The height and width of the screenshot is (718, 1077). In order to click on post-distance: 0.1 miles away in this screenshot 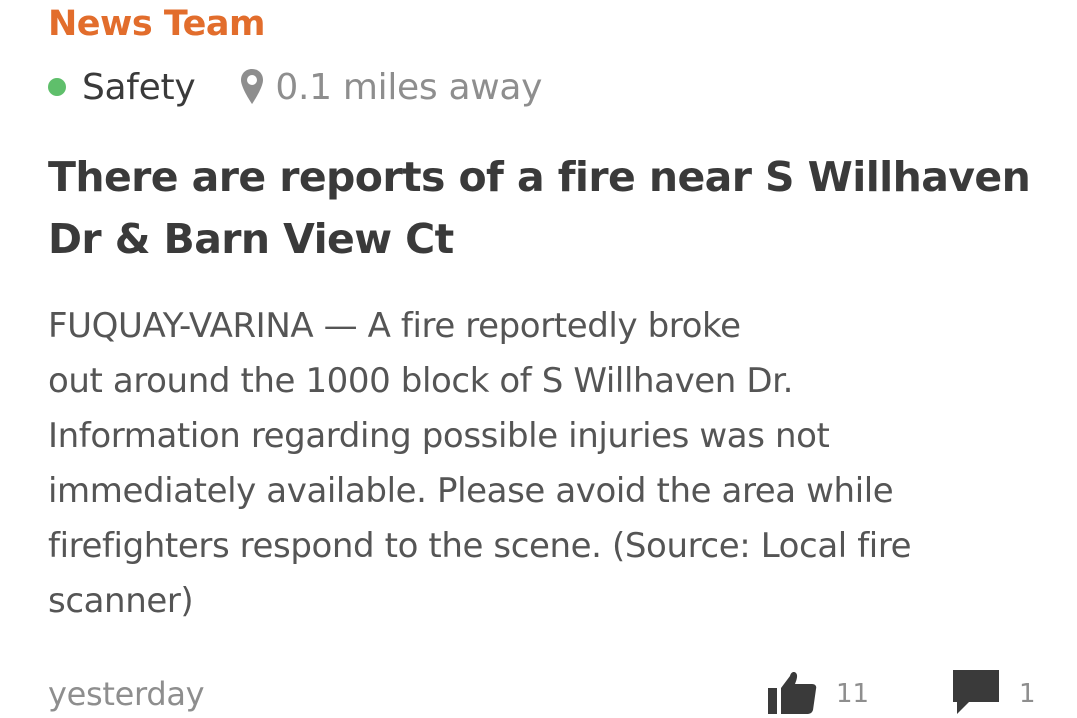, I will do `click(409, 87)`.